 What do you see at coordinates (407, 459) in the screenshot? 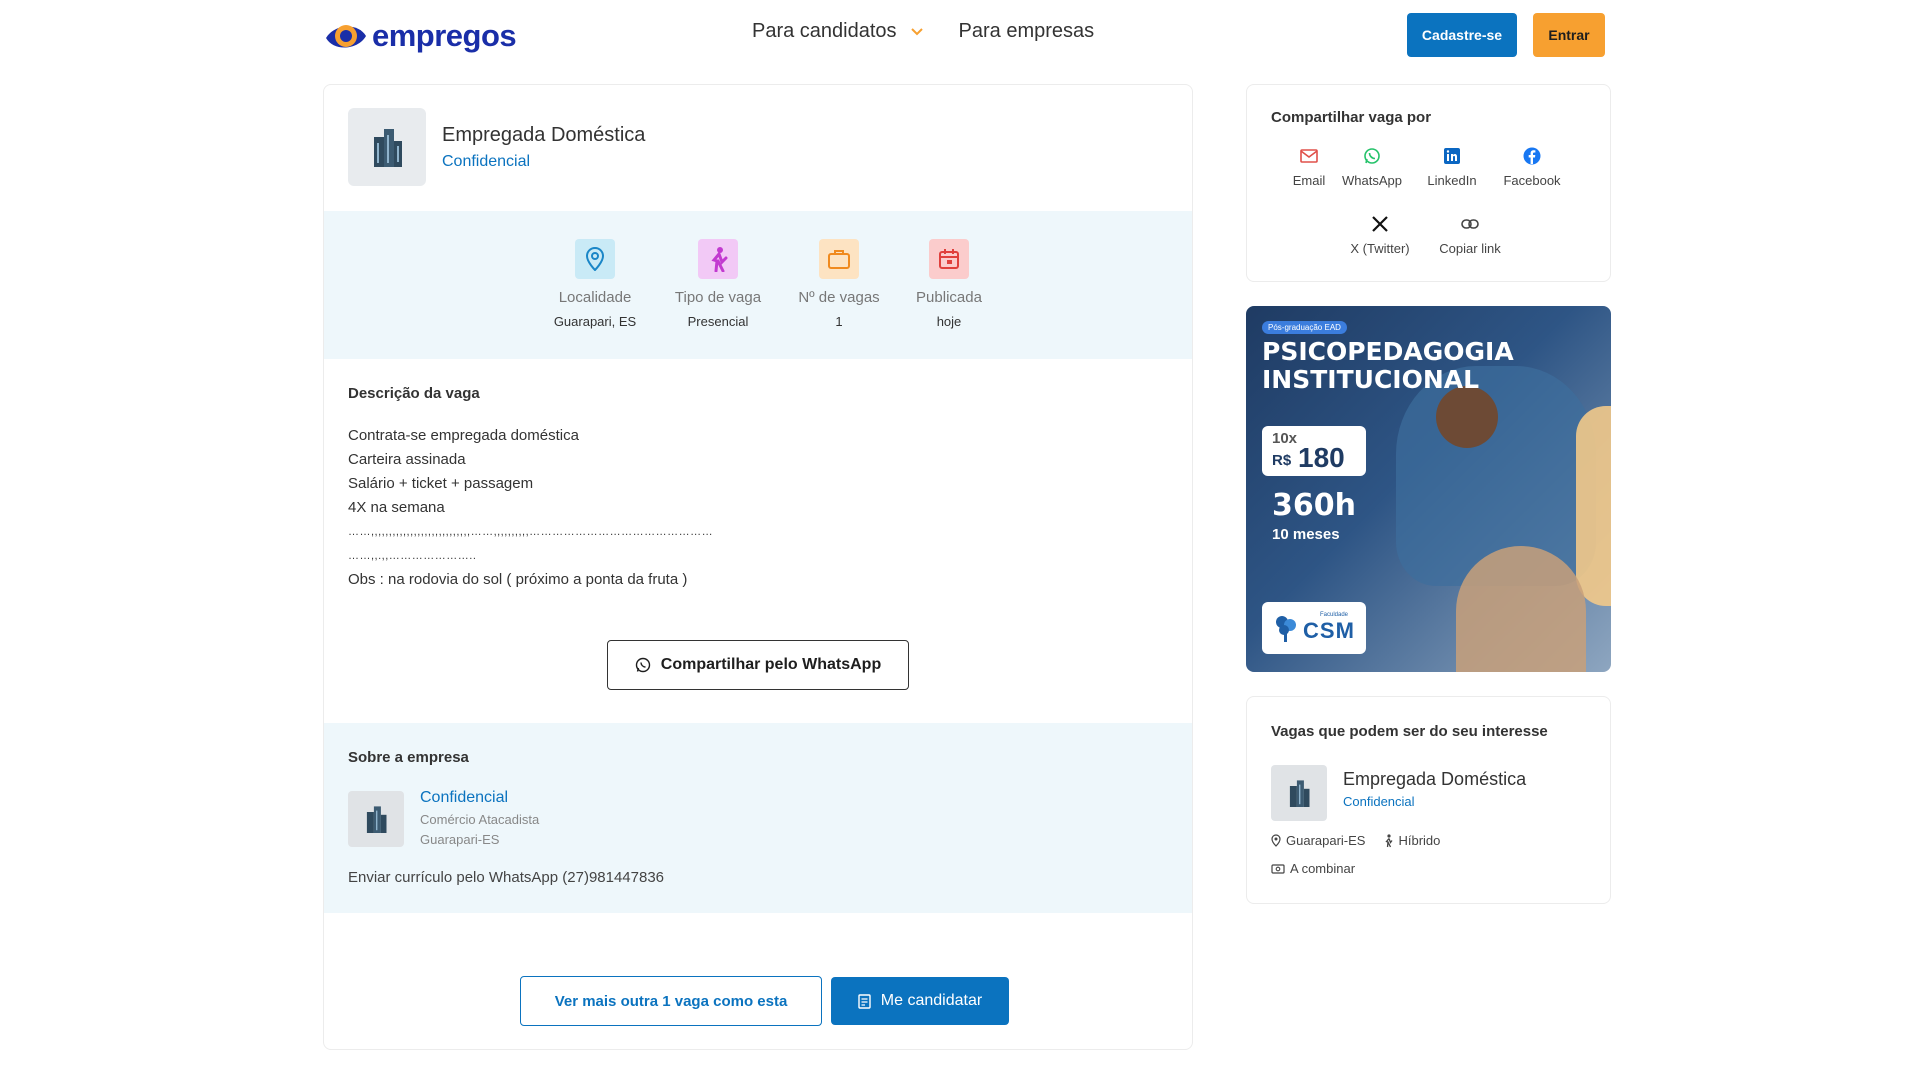
I see `description-line: Carteira assinada` at bounding box center [407, 459].